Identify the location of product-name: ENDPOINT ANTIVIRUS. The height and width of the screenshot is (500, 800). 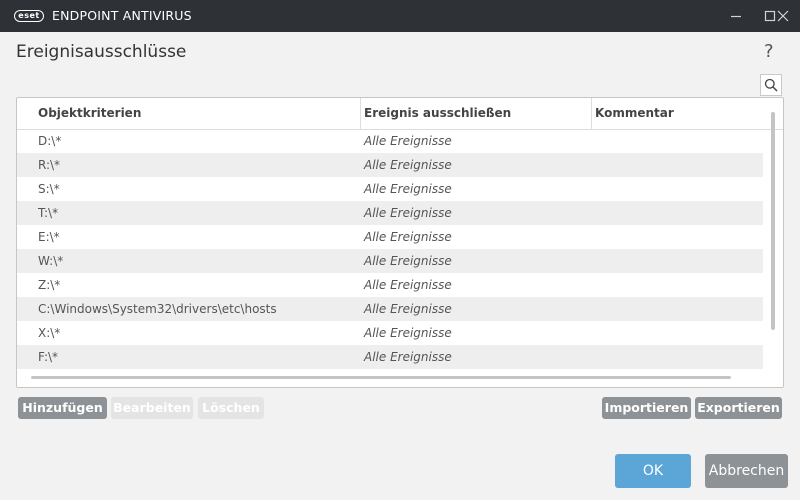
(122, 15).